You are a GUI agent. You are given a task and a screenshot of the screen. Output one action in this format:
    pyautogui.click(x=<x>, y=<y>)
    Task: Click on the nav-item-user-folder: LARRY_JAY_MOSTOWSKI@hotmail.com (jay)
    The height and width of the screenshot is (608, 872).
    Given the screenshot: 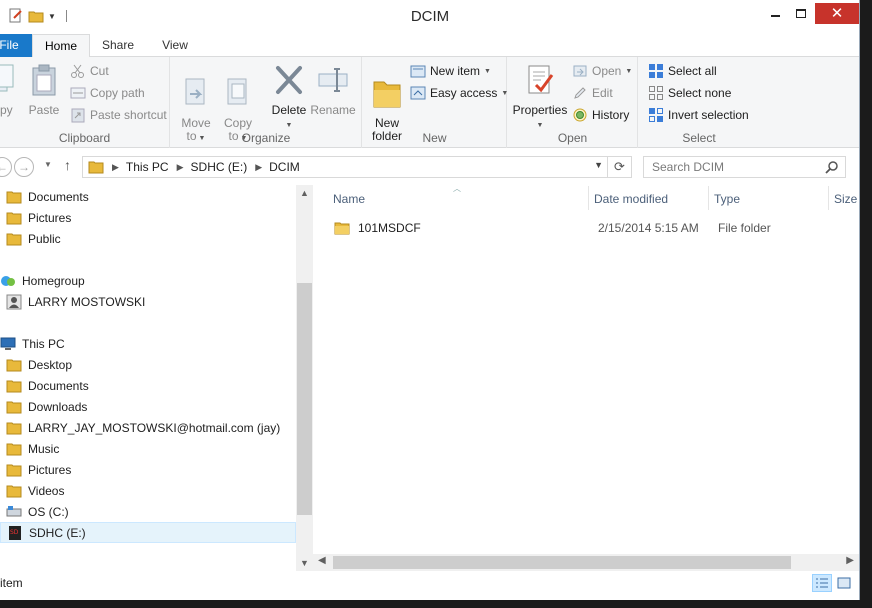 What is the action you would take?
    pyautogui.click(x=148, y=427)
    